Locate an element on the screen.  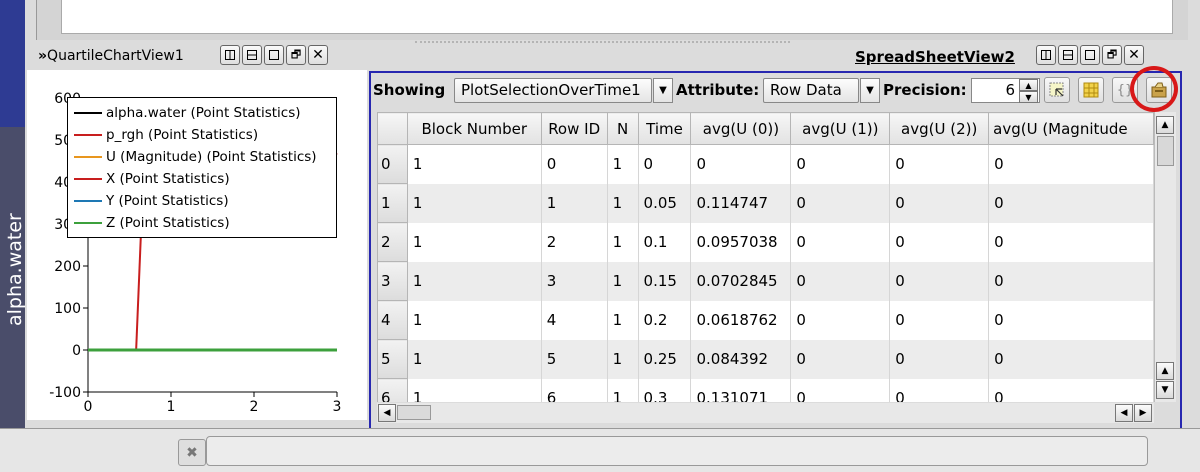
spin-down-icon: ▼ is located at coordinates (1028, 97).